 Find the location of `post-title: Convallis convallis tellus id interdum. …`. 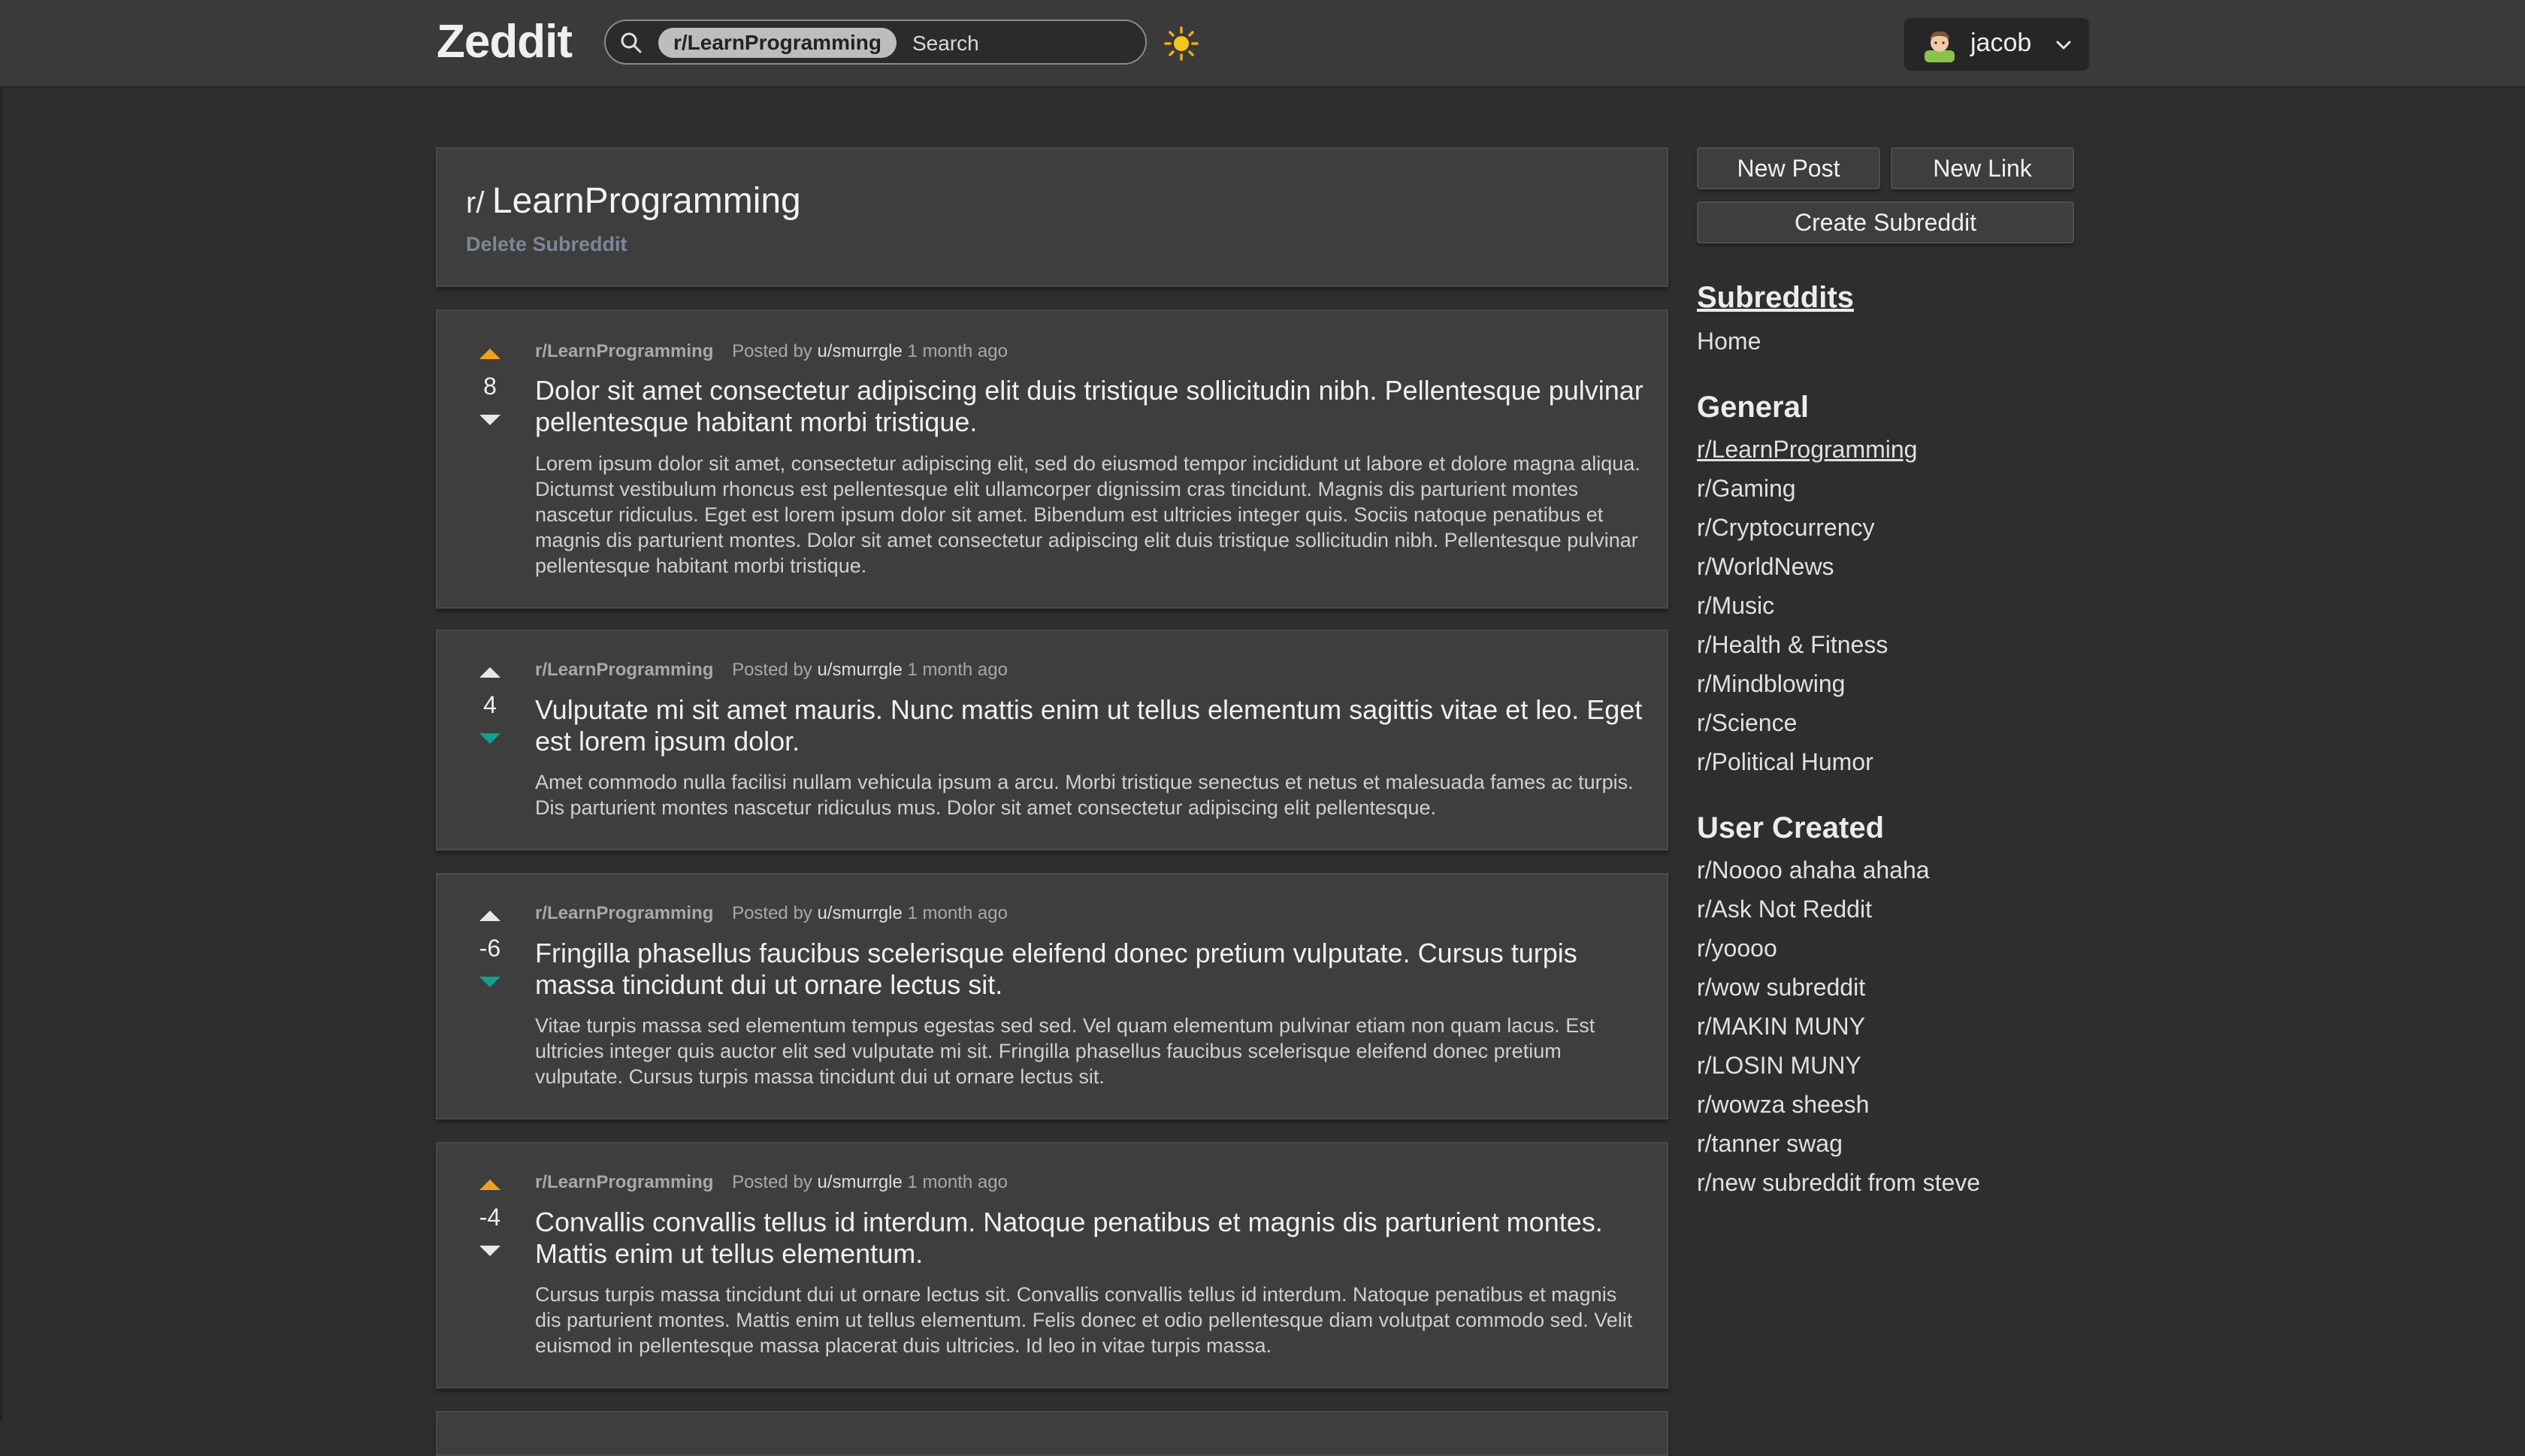

post-title: Convallis convallis tellus id interdum. … is located at coordinates (1091, 1238).